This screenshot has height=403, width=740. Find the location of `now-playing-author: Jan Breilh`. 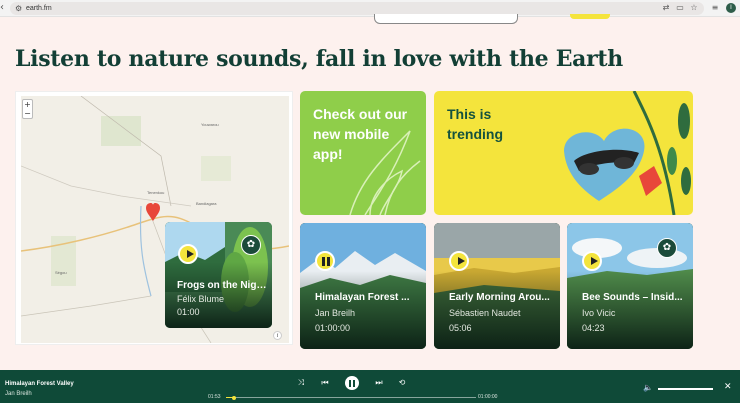

now-playing-author: Jan Breilh is located at coordinates (18, 394).